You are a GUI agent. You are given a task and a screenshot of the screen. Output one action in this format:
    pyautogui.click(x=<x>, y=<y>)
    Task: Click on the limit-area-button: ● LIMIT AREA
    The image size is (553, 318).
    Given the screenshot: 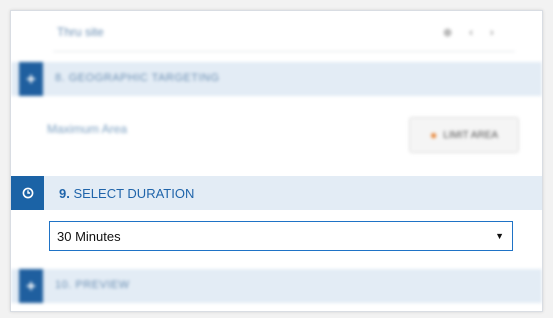 What is the action you would take?
    pyautogui.click(x=464, y=135)
    